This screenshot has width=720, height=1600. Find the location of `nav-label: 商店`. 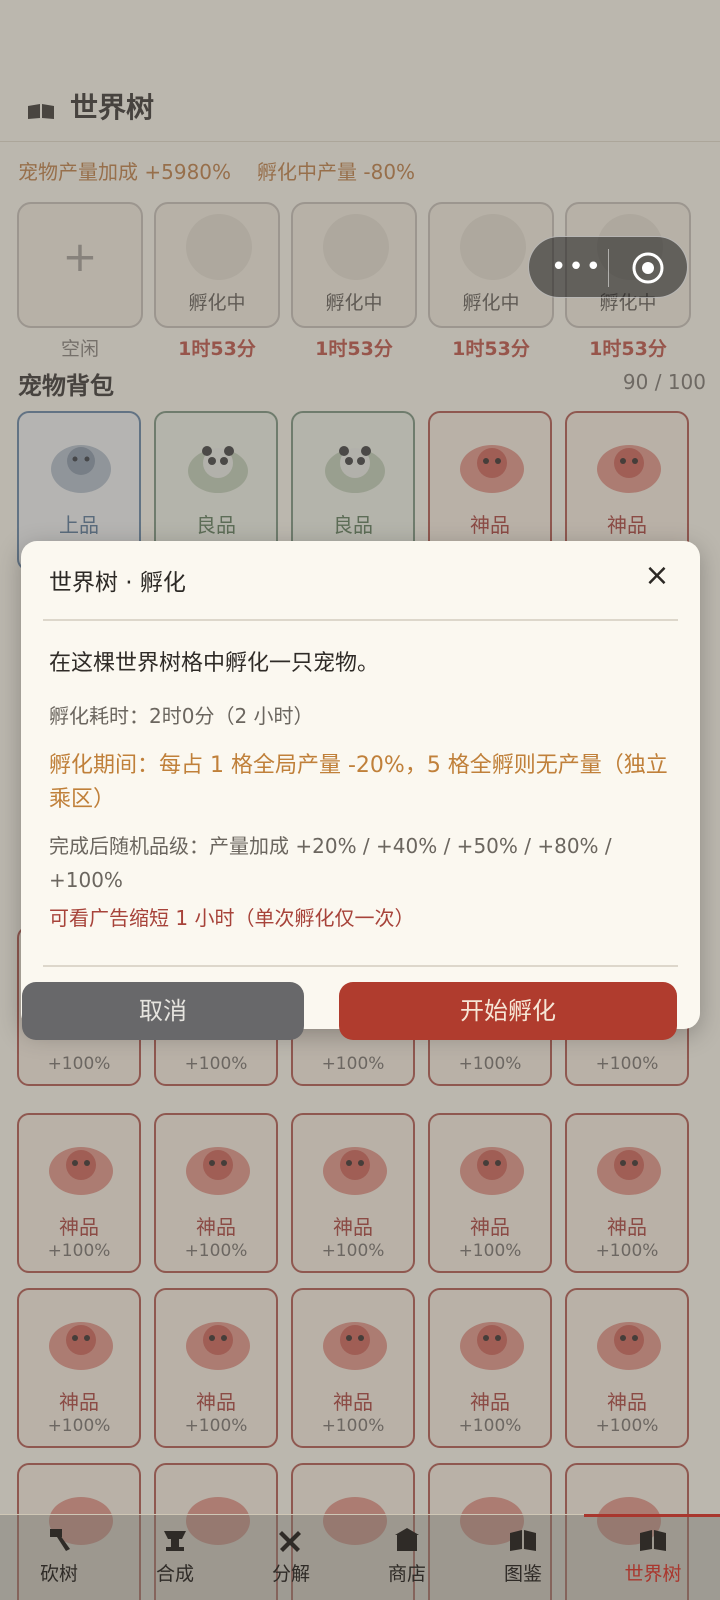

nav-label: 商店 is located at coordinates (406, 1574).